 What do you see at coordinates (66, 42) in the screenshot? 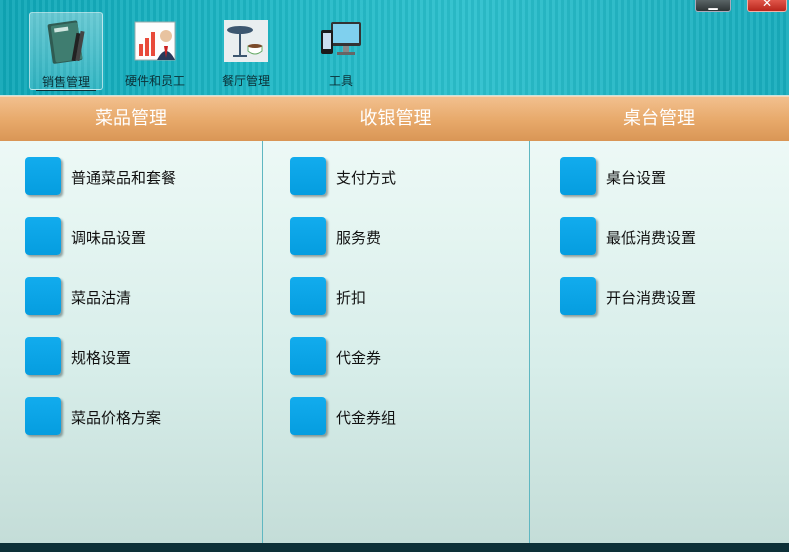
I see `book-icon` at bounding box center [66, 42].